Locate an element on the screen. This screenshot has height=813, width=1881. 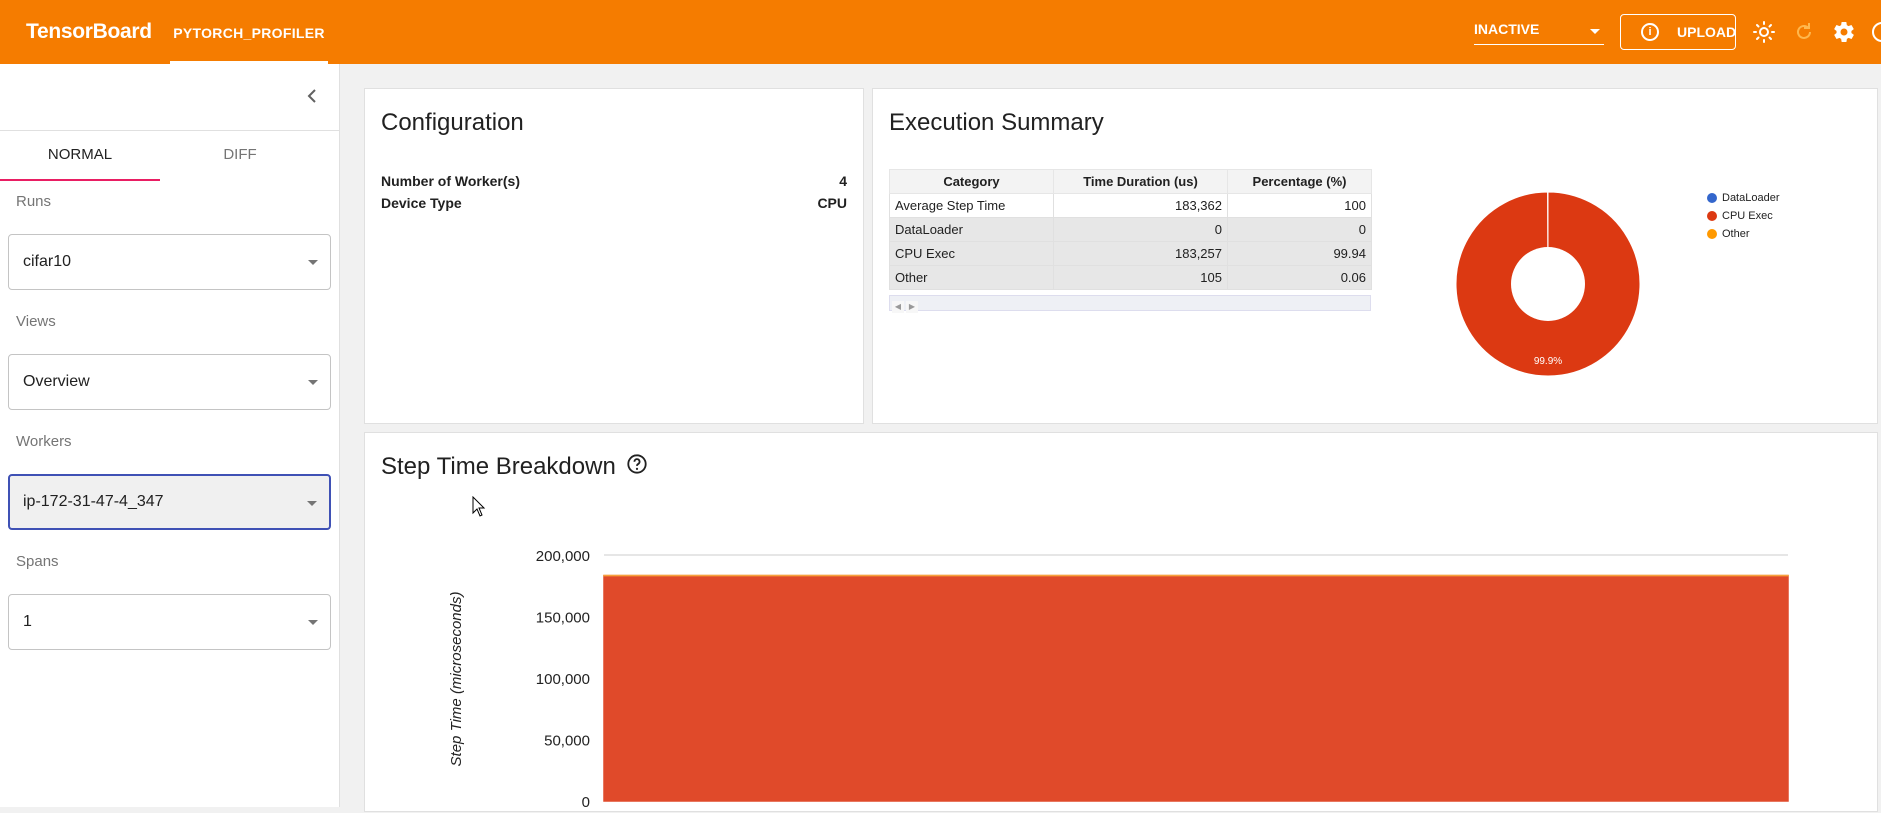
donut-legend: DataLoader CPU Exec Other is located at coordinates (1743, 216).